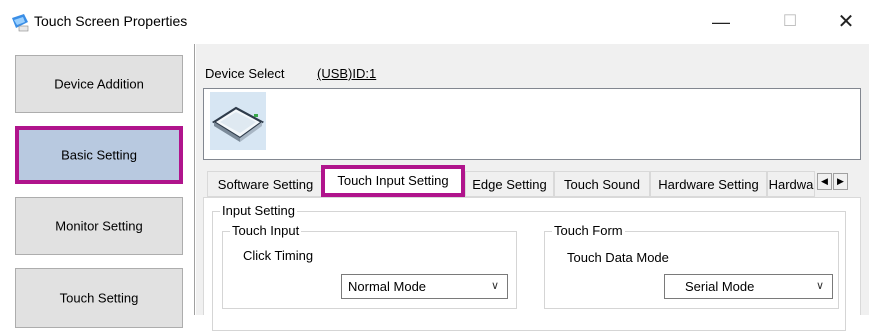 The image size is (869, 331). Describe the element at coordinates (588, 230) in the screenshot. I see `touch-form-label: Touch Form` at that location.